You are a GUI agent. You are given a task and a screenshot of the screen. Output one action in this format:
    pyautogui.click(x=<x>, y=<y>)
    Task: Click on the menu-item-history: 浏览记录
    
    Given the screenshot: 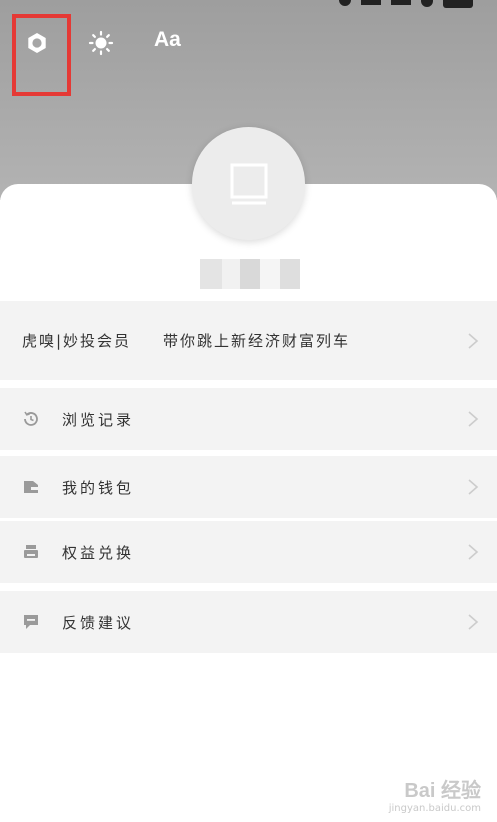 What is the action you would take?
    pyautogui.click(x=248, y=419)
    